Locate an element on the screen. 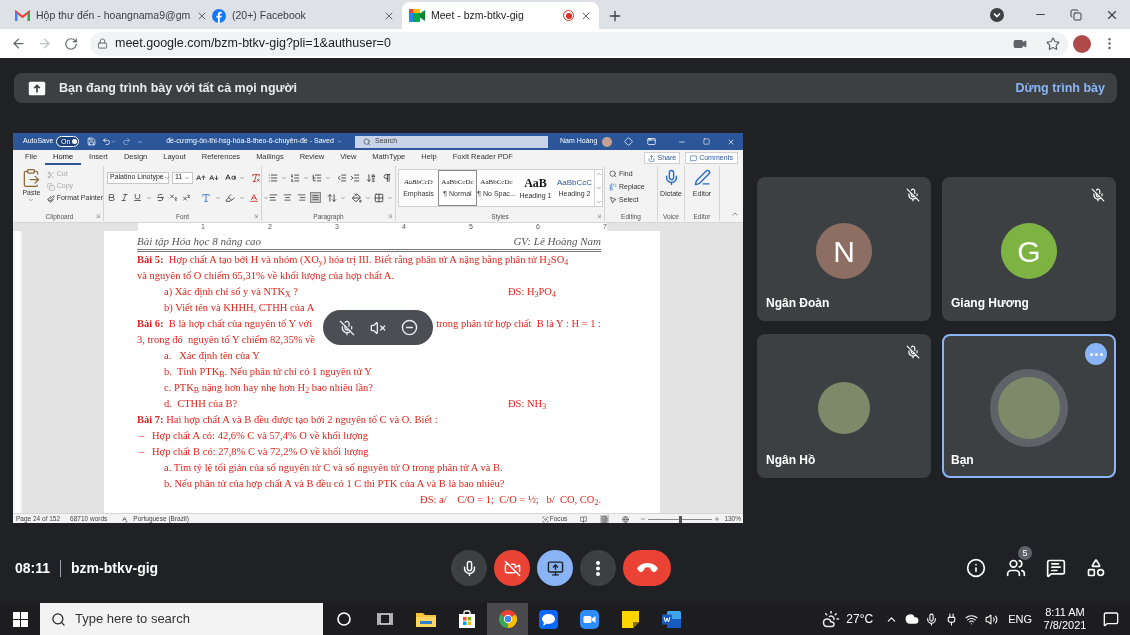 The image size is (1130, 635). multilevel-list-icon is located at coordinates (317, 177).